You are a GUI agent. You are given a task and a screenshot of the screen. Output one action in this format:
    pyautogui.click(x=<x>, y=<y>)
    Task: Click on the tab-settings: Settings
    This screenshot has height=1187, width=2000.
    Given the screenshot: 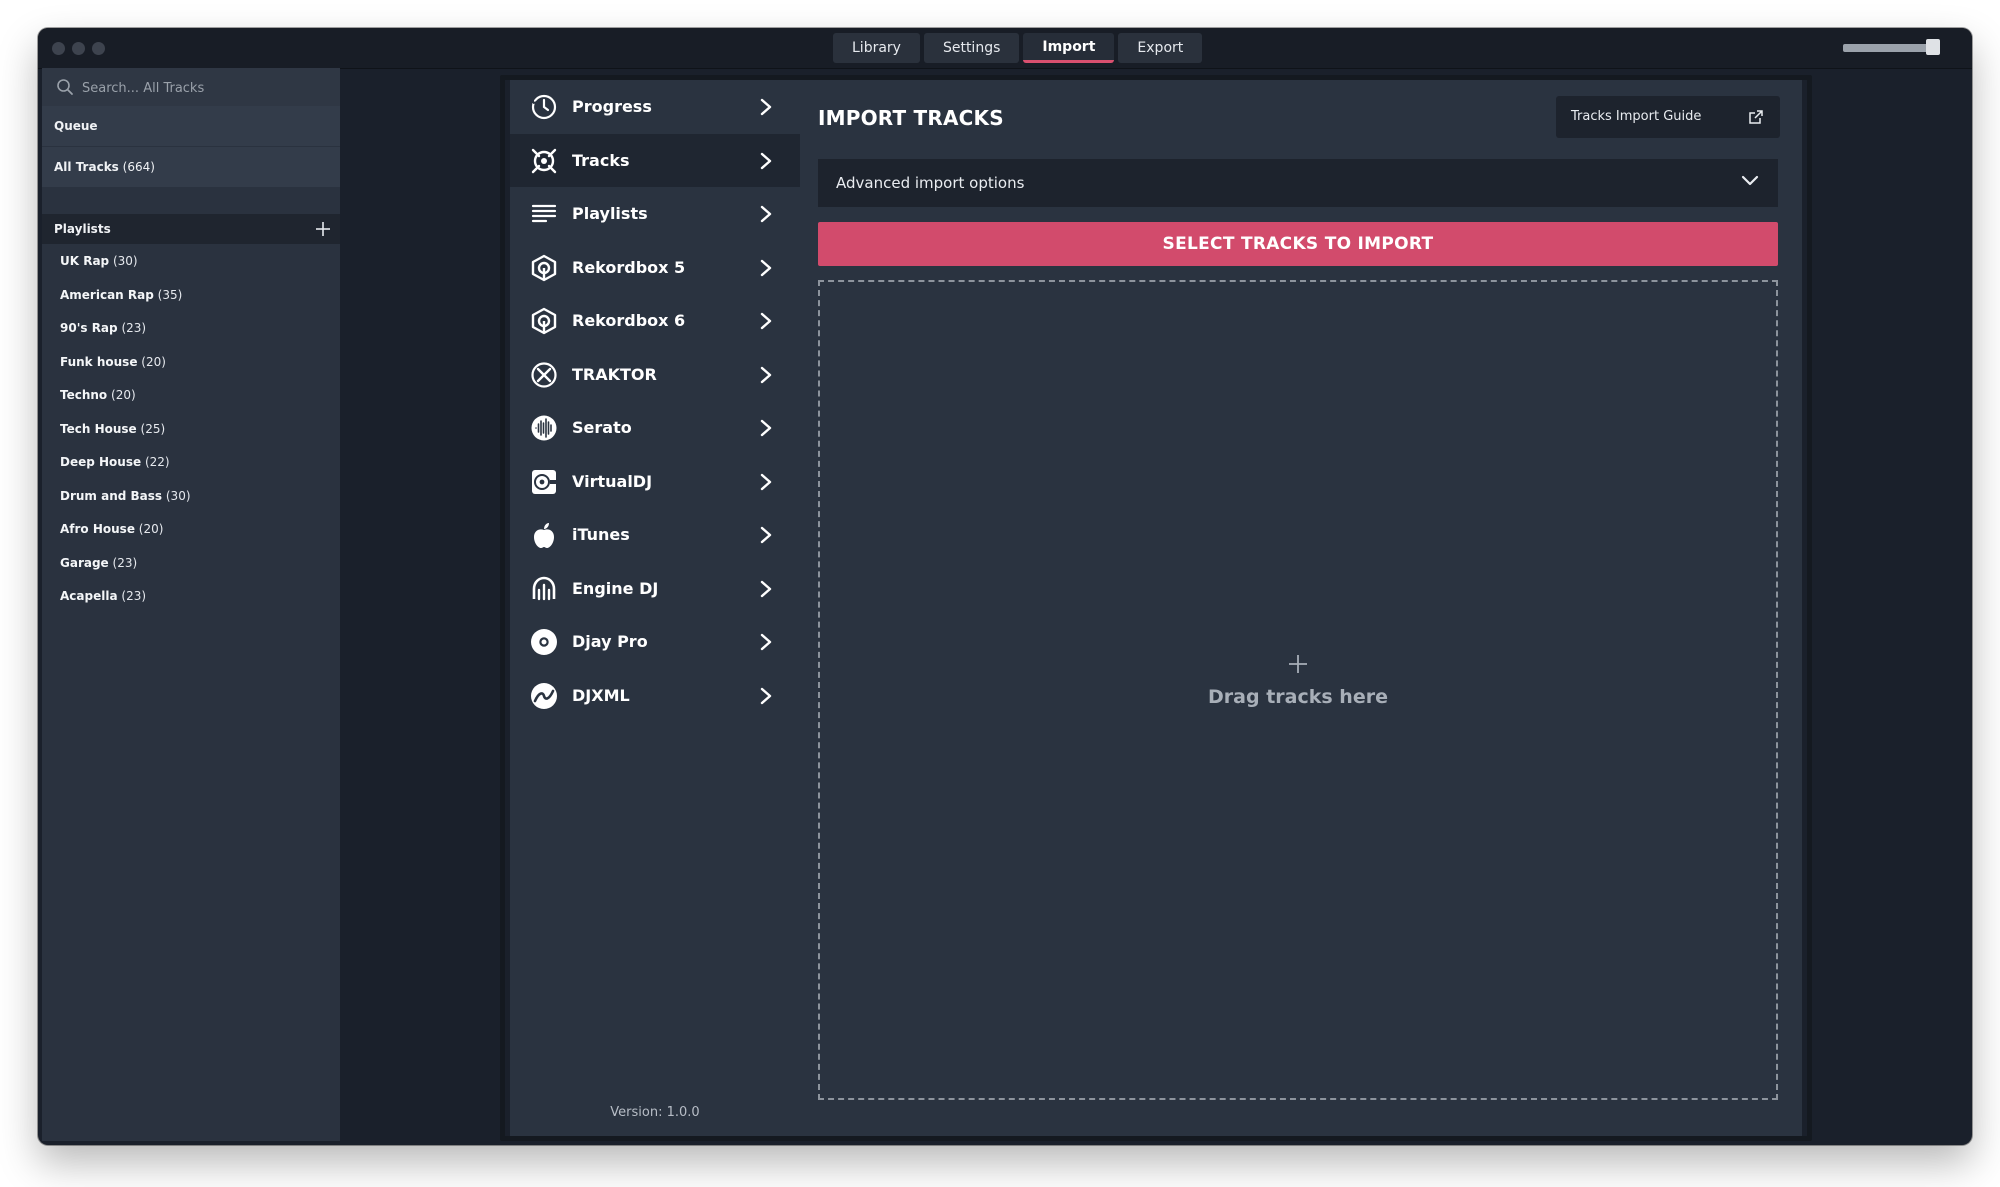 What is the action you would take?
    pyautogui.click(x=971, y=48)
    